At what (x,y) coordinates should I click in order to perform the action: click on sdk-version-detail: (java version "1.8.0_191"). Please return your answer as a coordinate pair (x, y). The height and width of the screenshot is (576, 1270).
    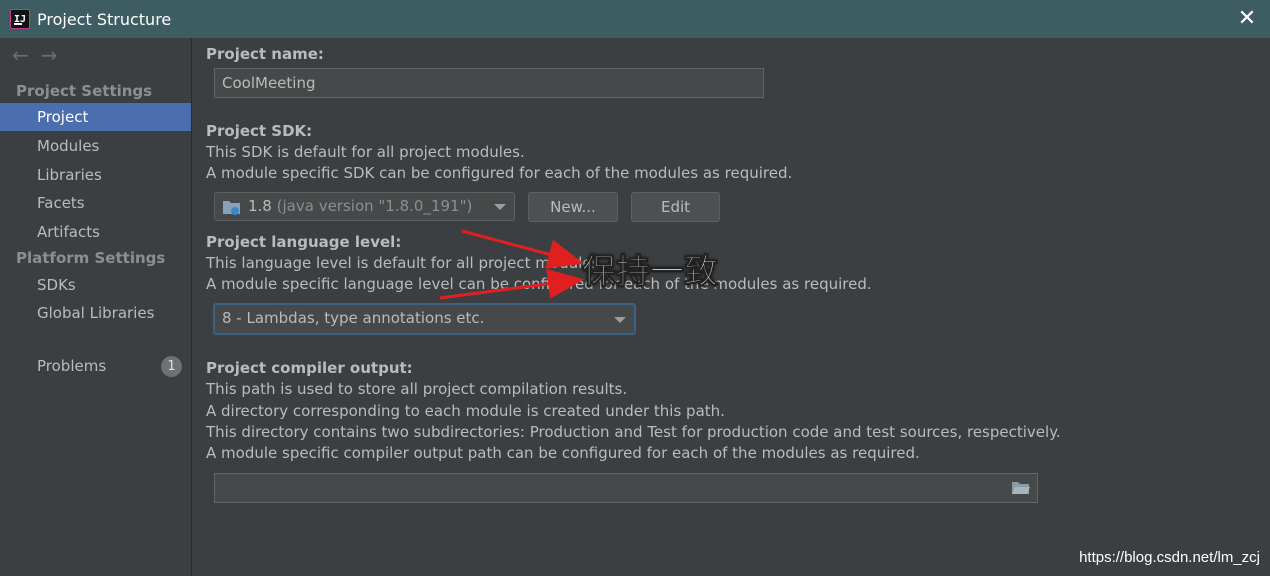
    Looking at the image, I should click on (374, 206).